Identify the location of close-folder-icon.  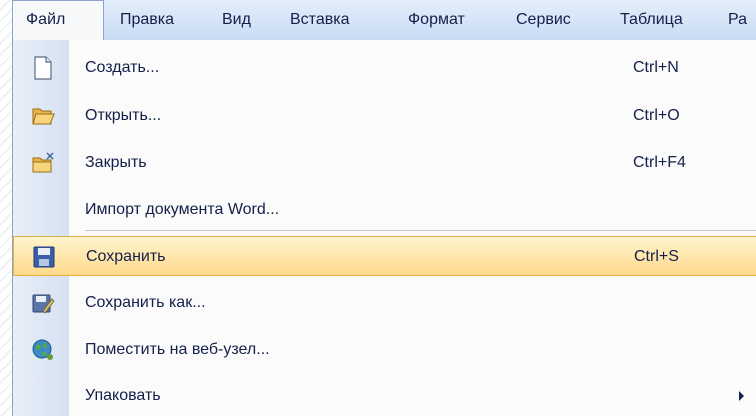
(43, 163).